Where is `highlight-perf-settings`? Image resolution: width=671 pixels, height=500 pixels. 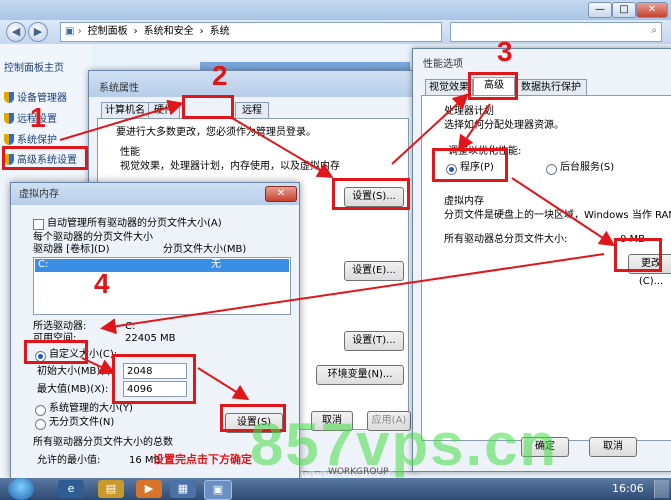 highlight-perf-settings is located at coordinates (371, 194).